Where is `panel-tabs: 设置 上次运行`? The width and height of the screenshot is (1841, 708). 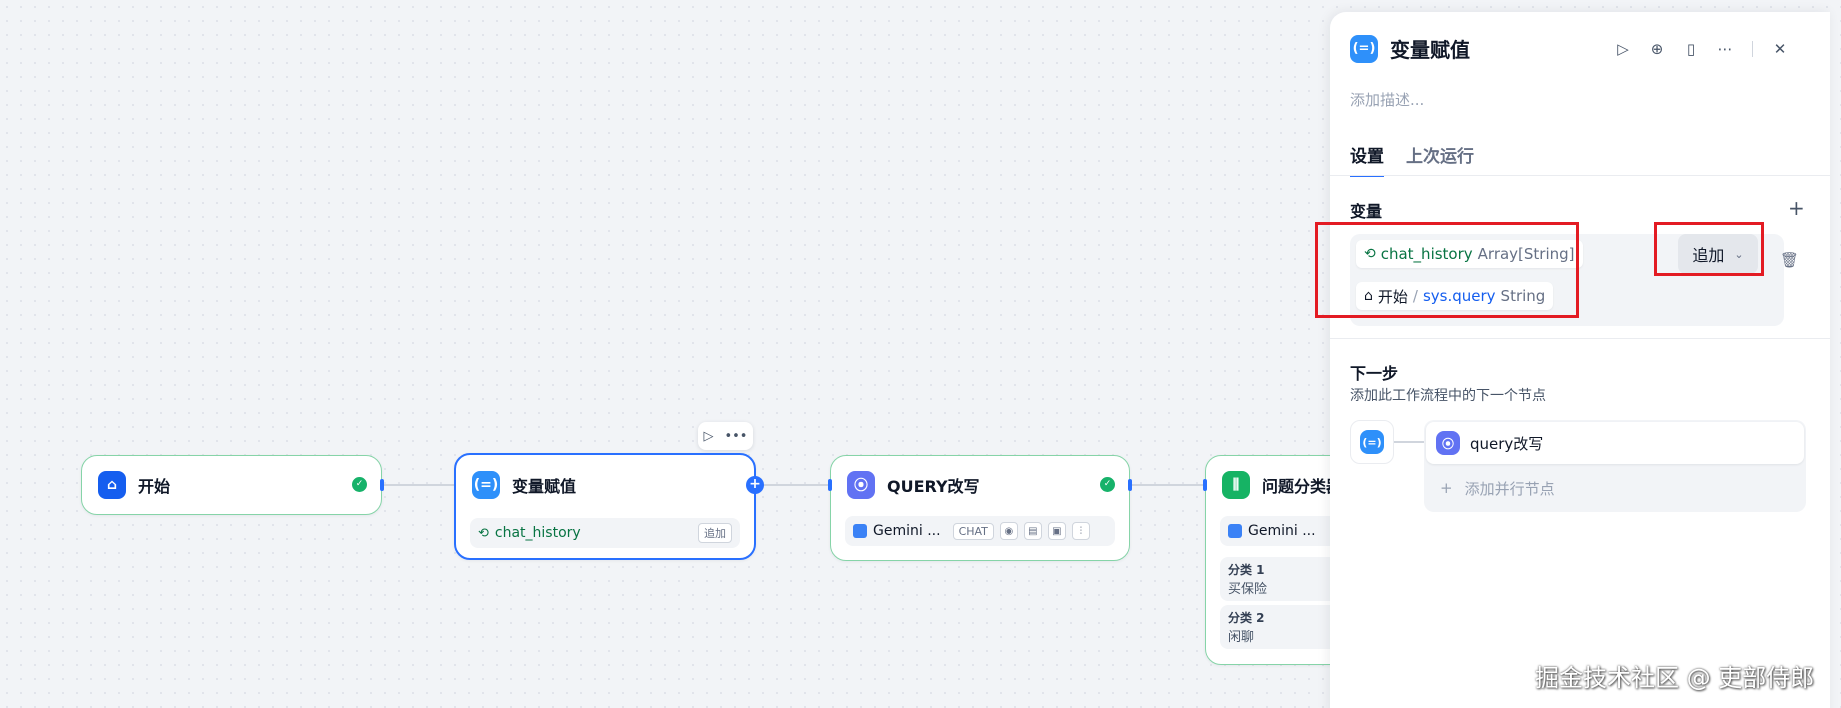
panel-tabs: 设置 上次运行 is located at coordinates (1412, 159).